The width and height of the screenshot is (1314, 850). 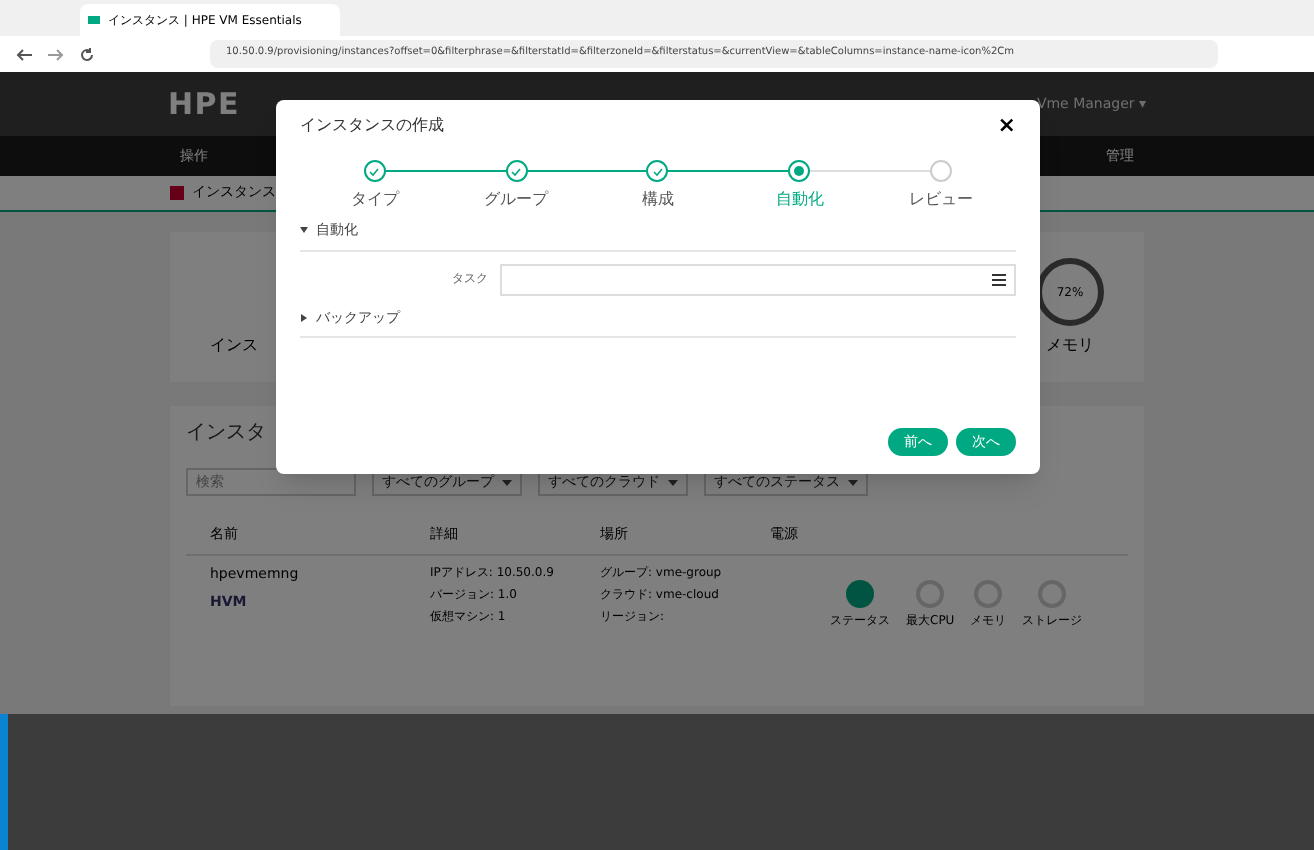 I want to click on pending-step-icon, so click(x=941, y=171).